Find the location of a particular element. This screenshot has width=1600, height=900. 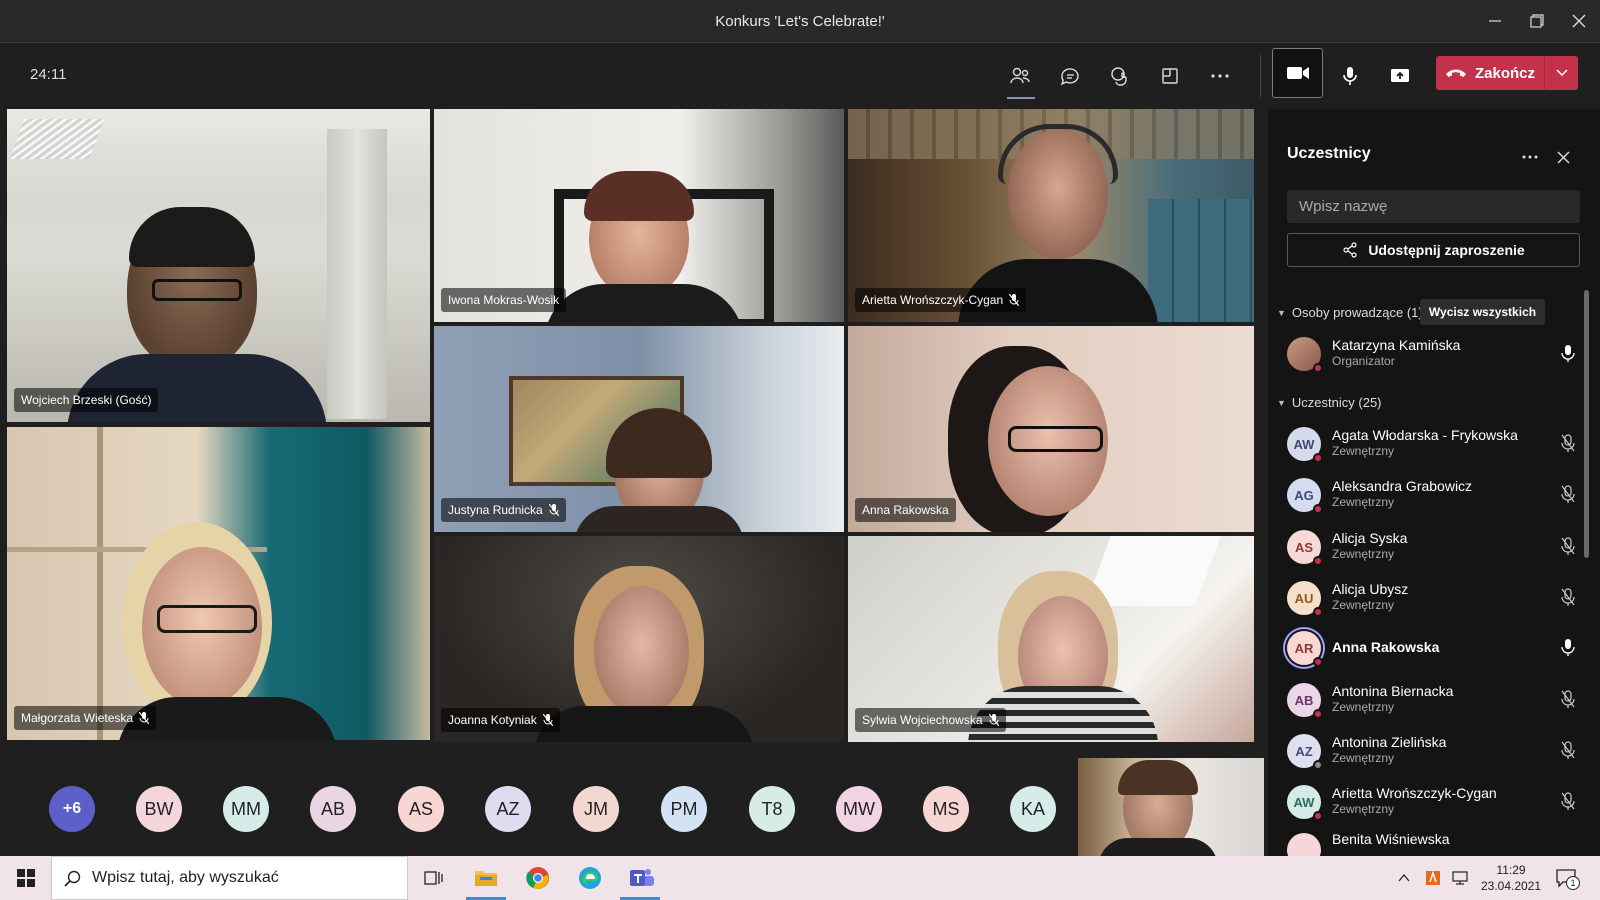

participant-avatar: KA is located at coordinates (1033, 809).